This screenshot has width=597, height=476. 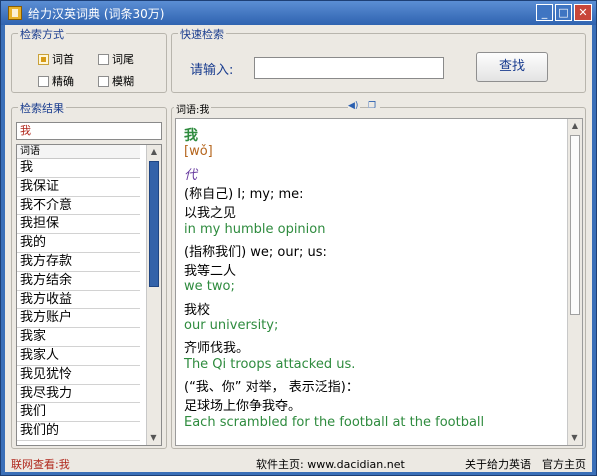 I want to click on results-scrollbar: ▲ ▼, so click(x=153, y=295).